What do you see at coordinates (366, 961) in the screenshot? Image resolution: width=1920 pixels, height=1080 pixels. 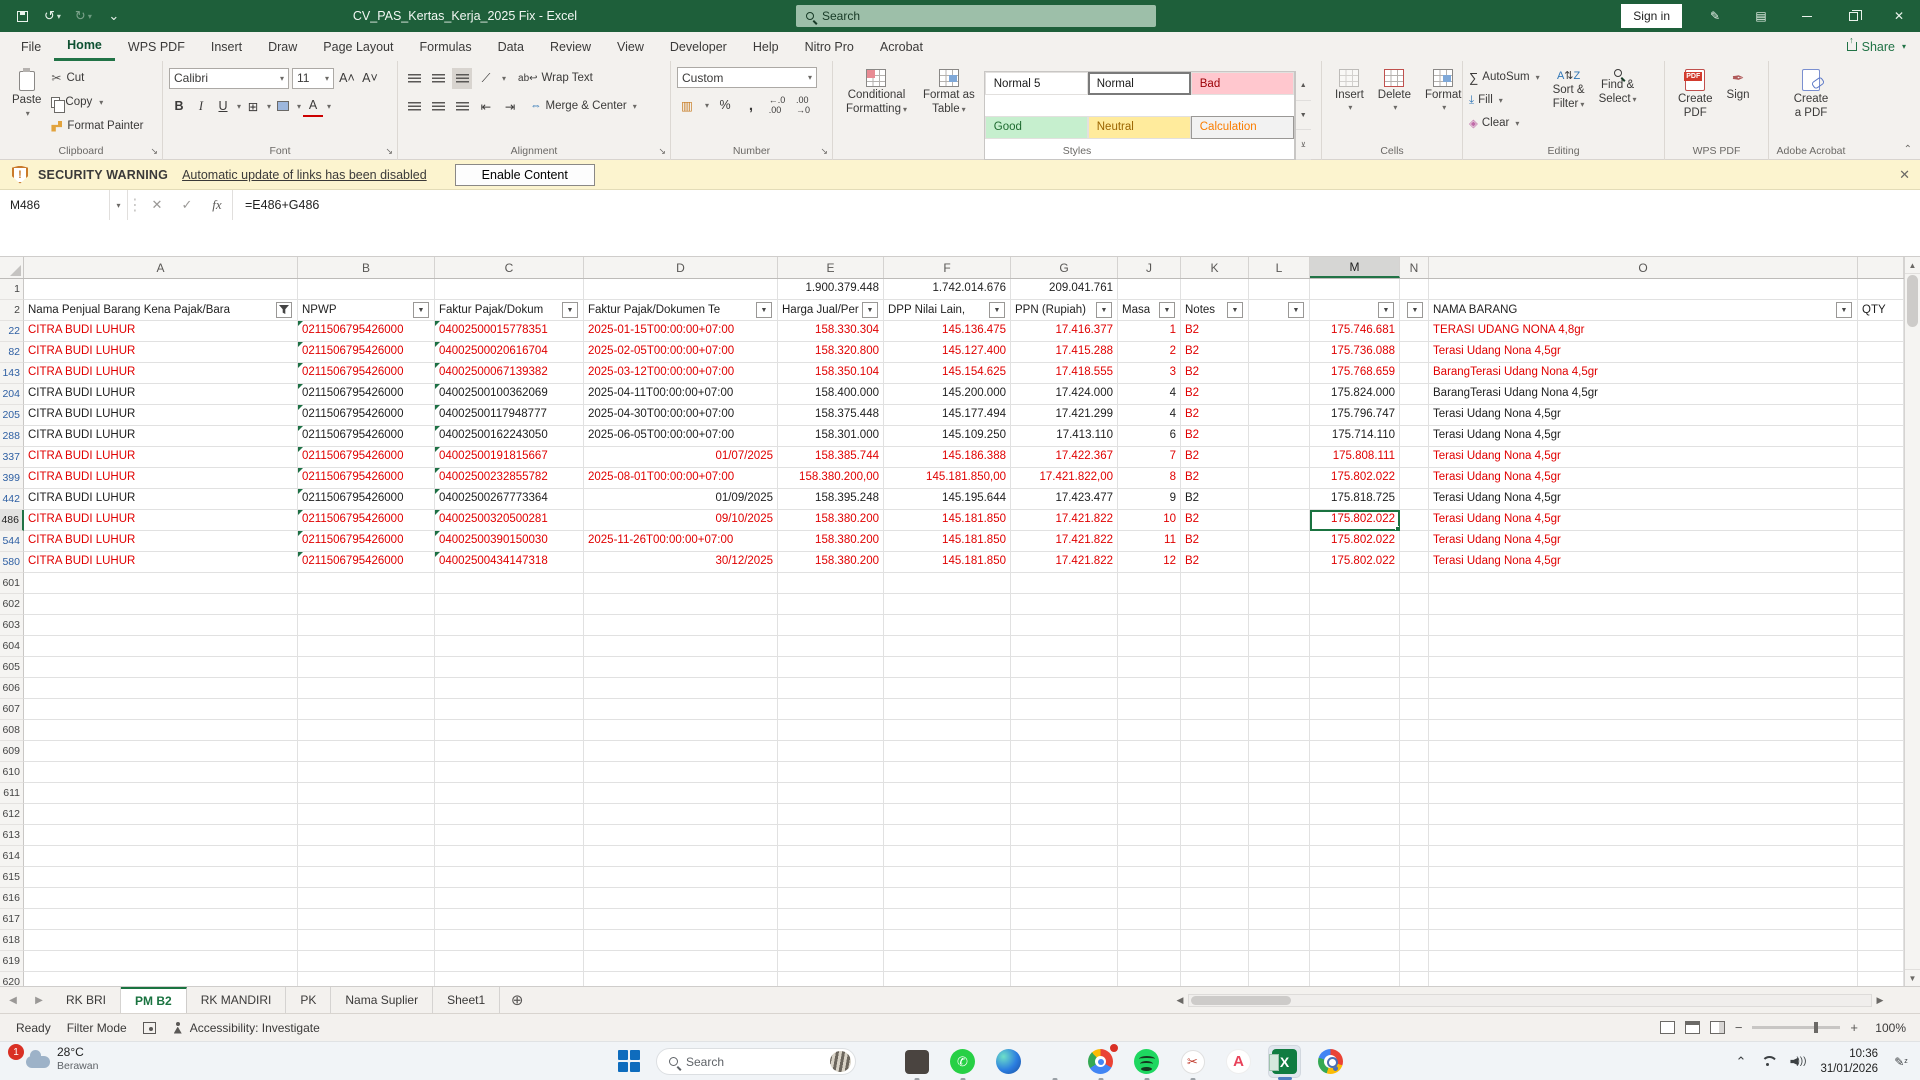 I see `cell-B` at bounding box center [366, 961].